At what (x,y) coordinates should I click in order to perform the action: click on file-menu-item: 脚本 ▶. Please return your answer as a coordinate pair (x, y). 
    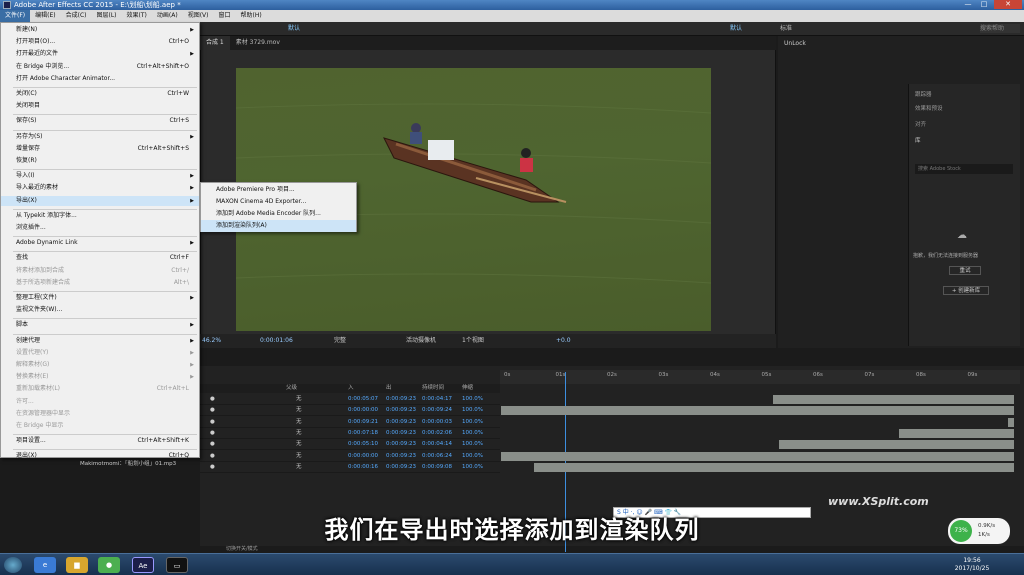
    Looking at the image, I should click on (100, 325).